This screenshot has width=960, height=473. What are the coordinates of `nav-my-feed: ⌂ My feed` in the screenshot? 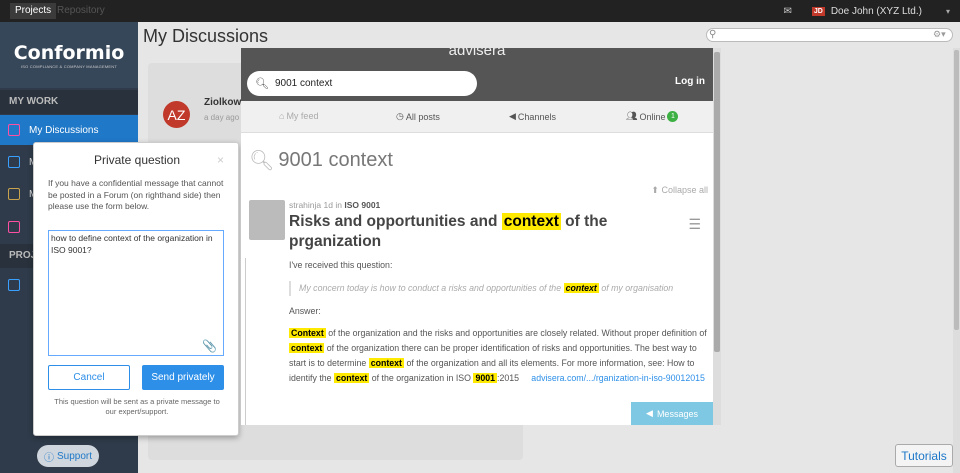 It's located at (298, 116).